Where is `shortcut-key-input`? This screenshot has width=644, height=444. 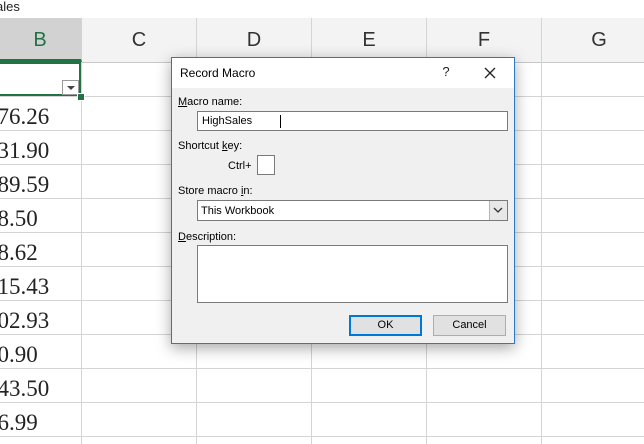 shortcut-key-input is located at coordinates (266, 165).